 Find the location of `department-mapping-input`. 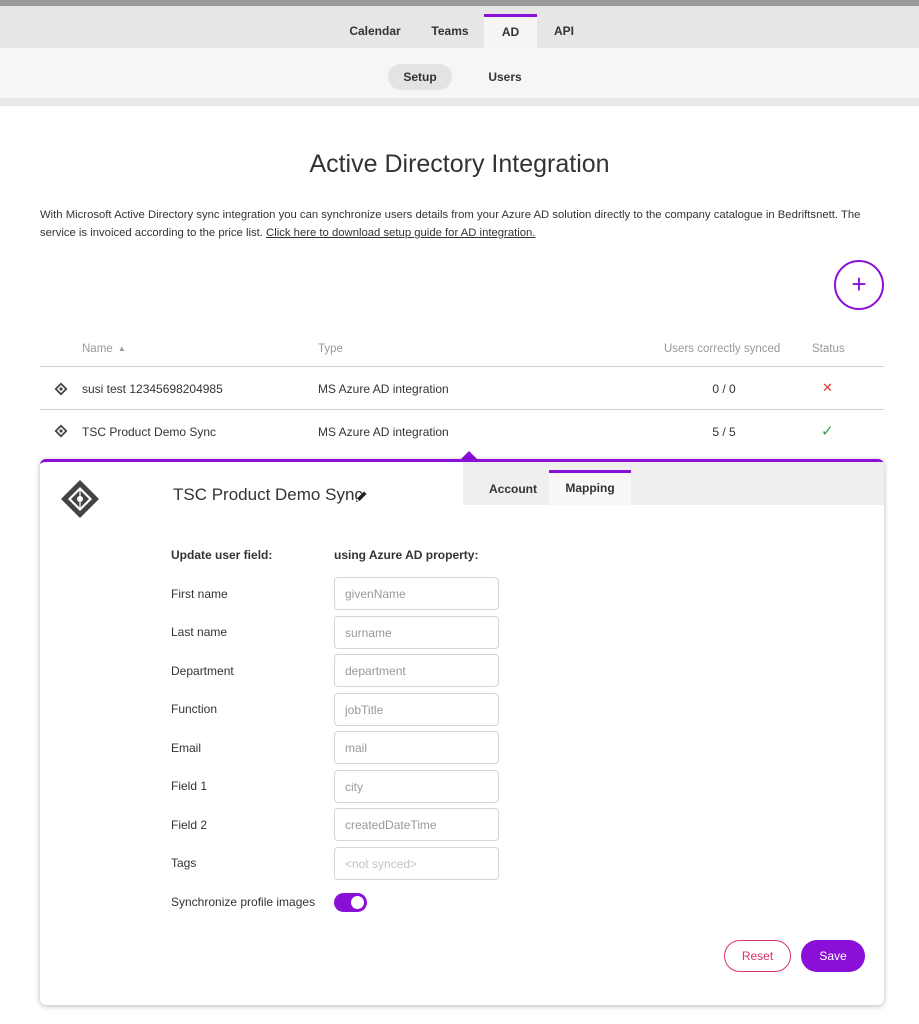

department-mapping-input is located at coordinates (416, 670).